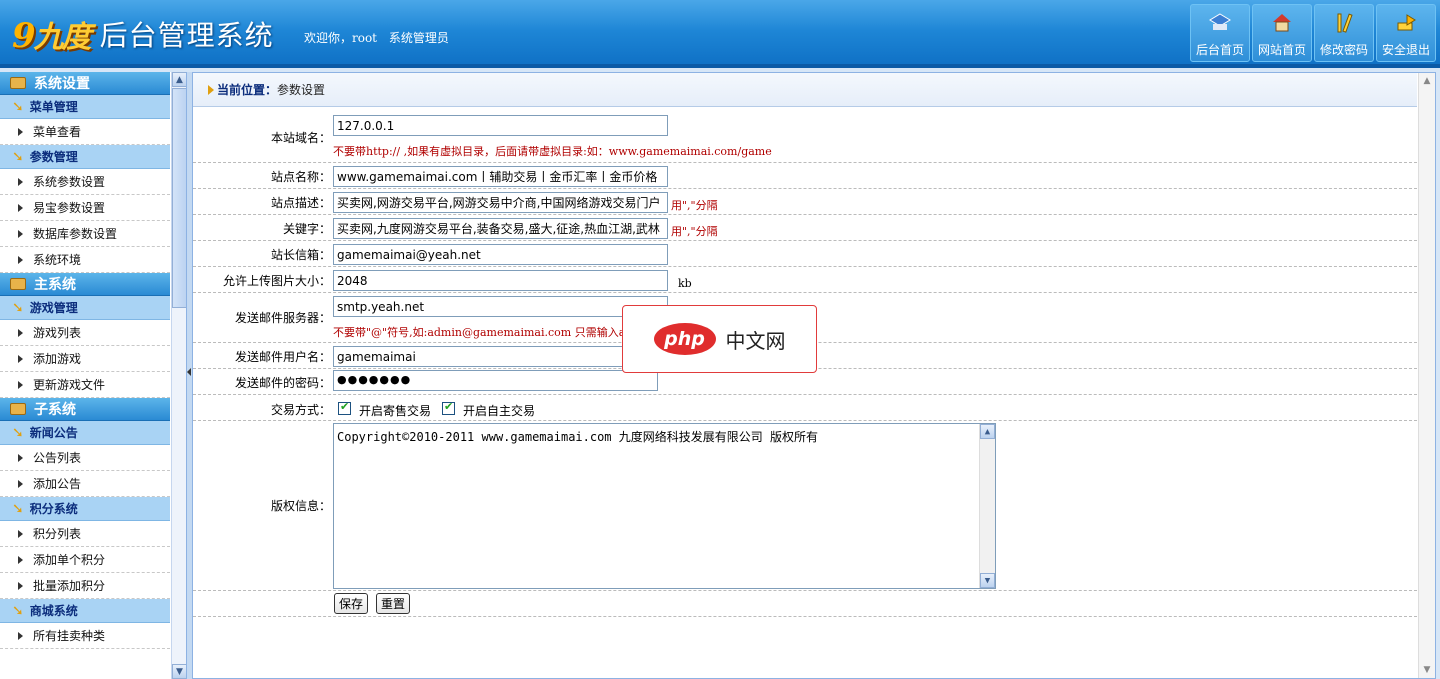 The height and width of the screenshot is (679, 1440). What do you see at coordinates (85, 433) in the screenshot?
I see `sidebar-sub-news: ➘新闻公告` at bounding box center [85, 433].